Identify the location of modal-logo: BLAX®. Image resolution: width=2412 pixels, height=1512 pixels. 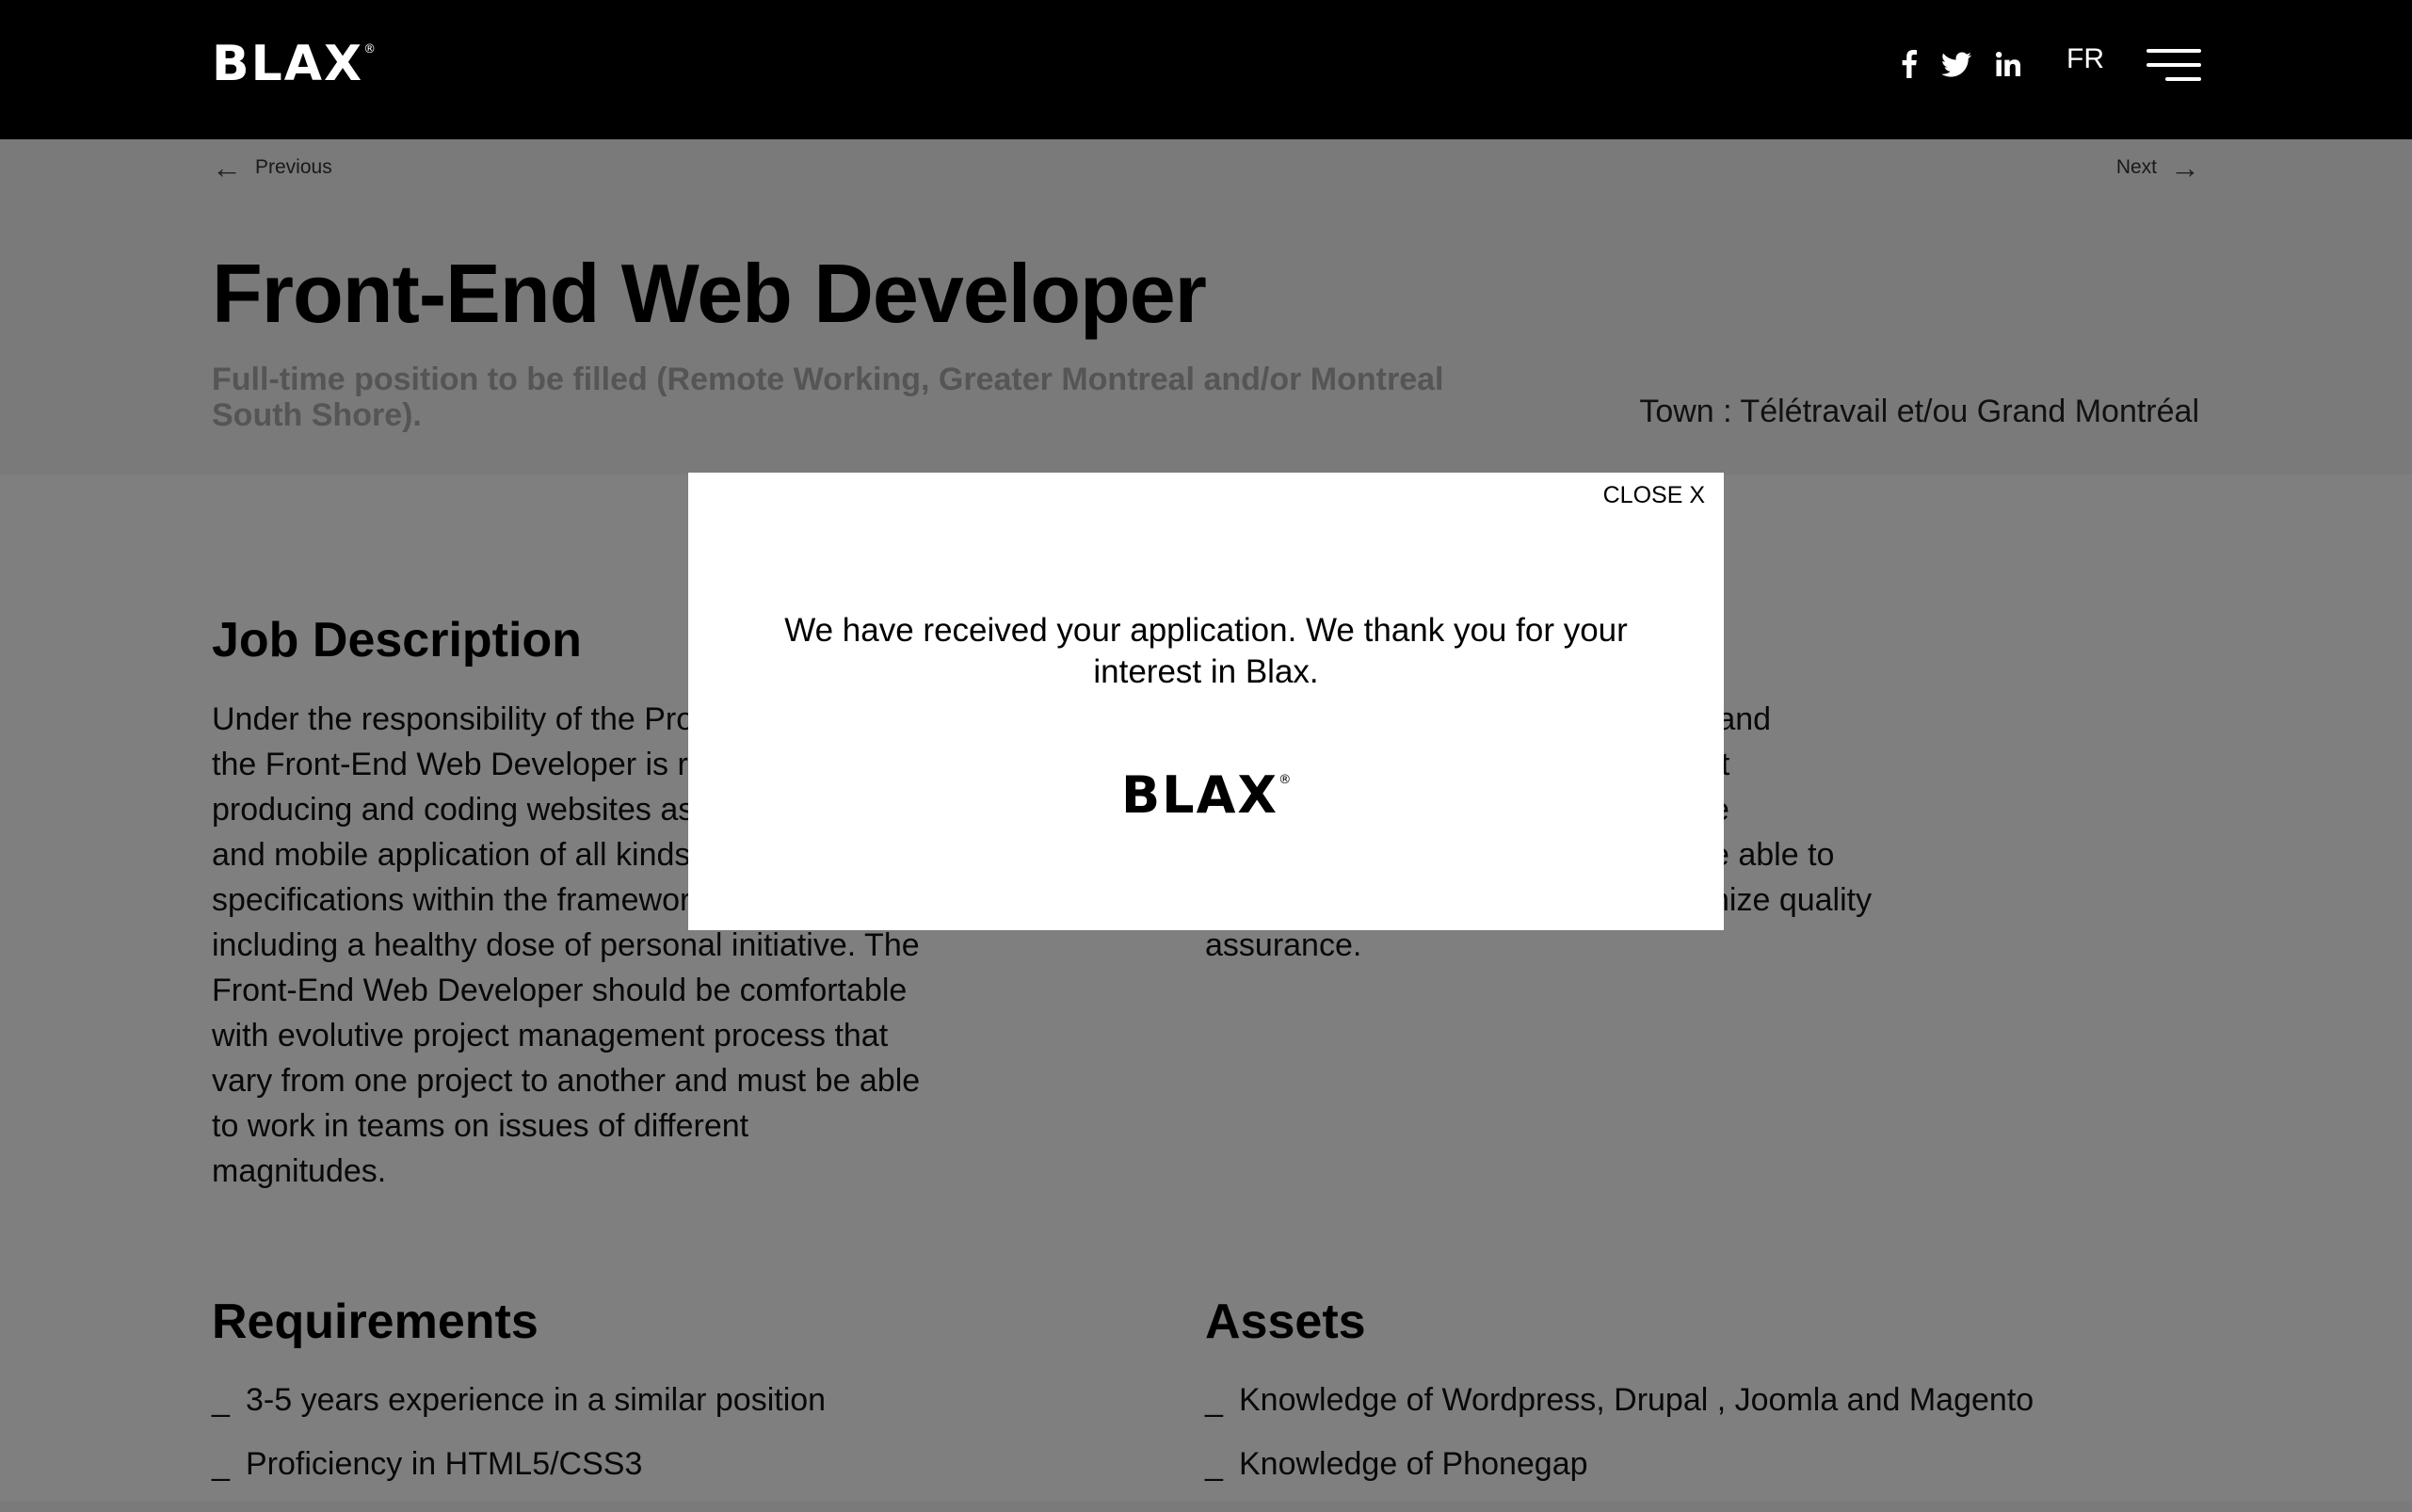
(1207, 795).